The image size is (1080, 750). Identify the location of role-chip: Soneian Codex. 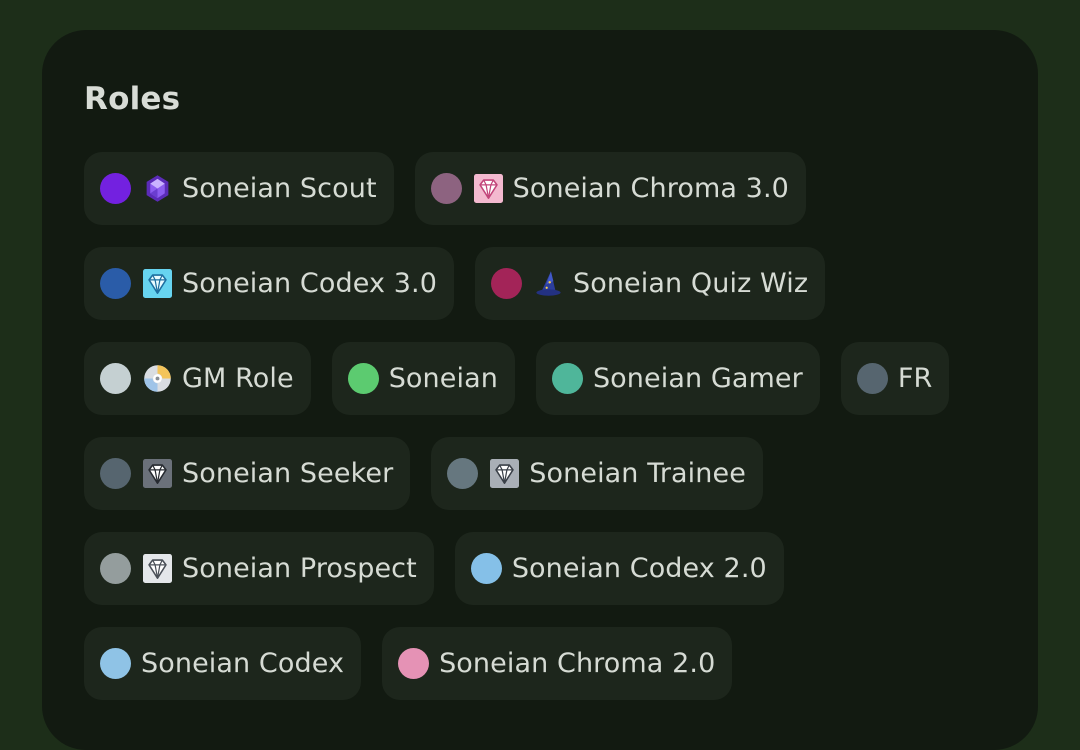
(223, 663).